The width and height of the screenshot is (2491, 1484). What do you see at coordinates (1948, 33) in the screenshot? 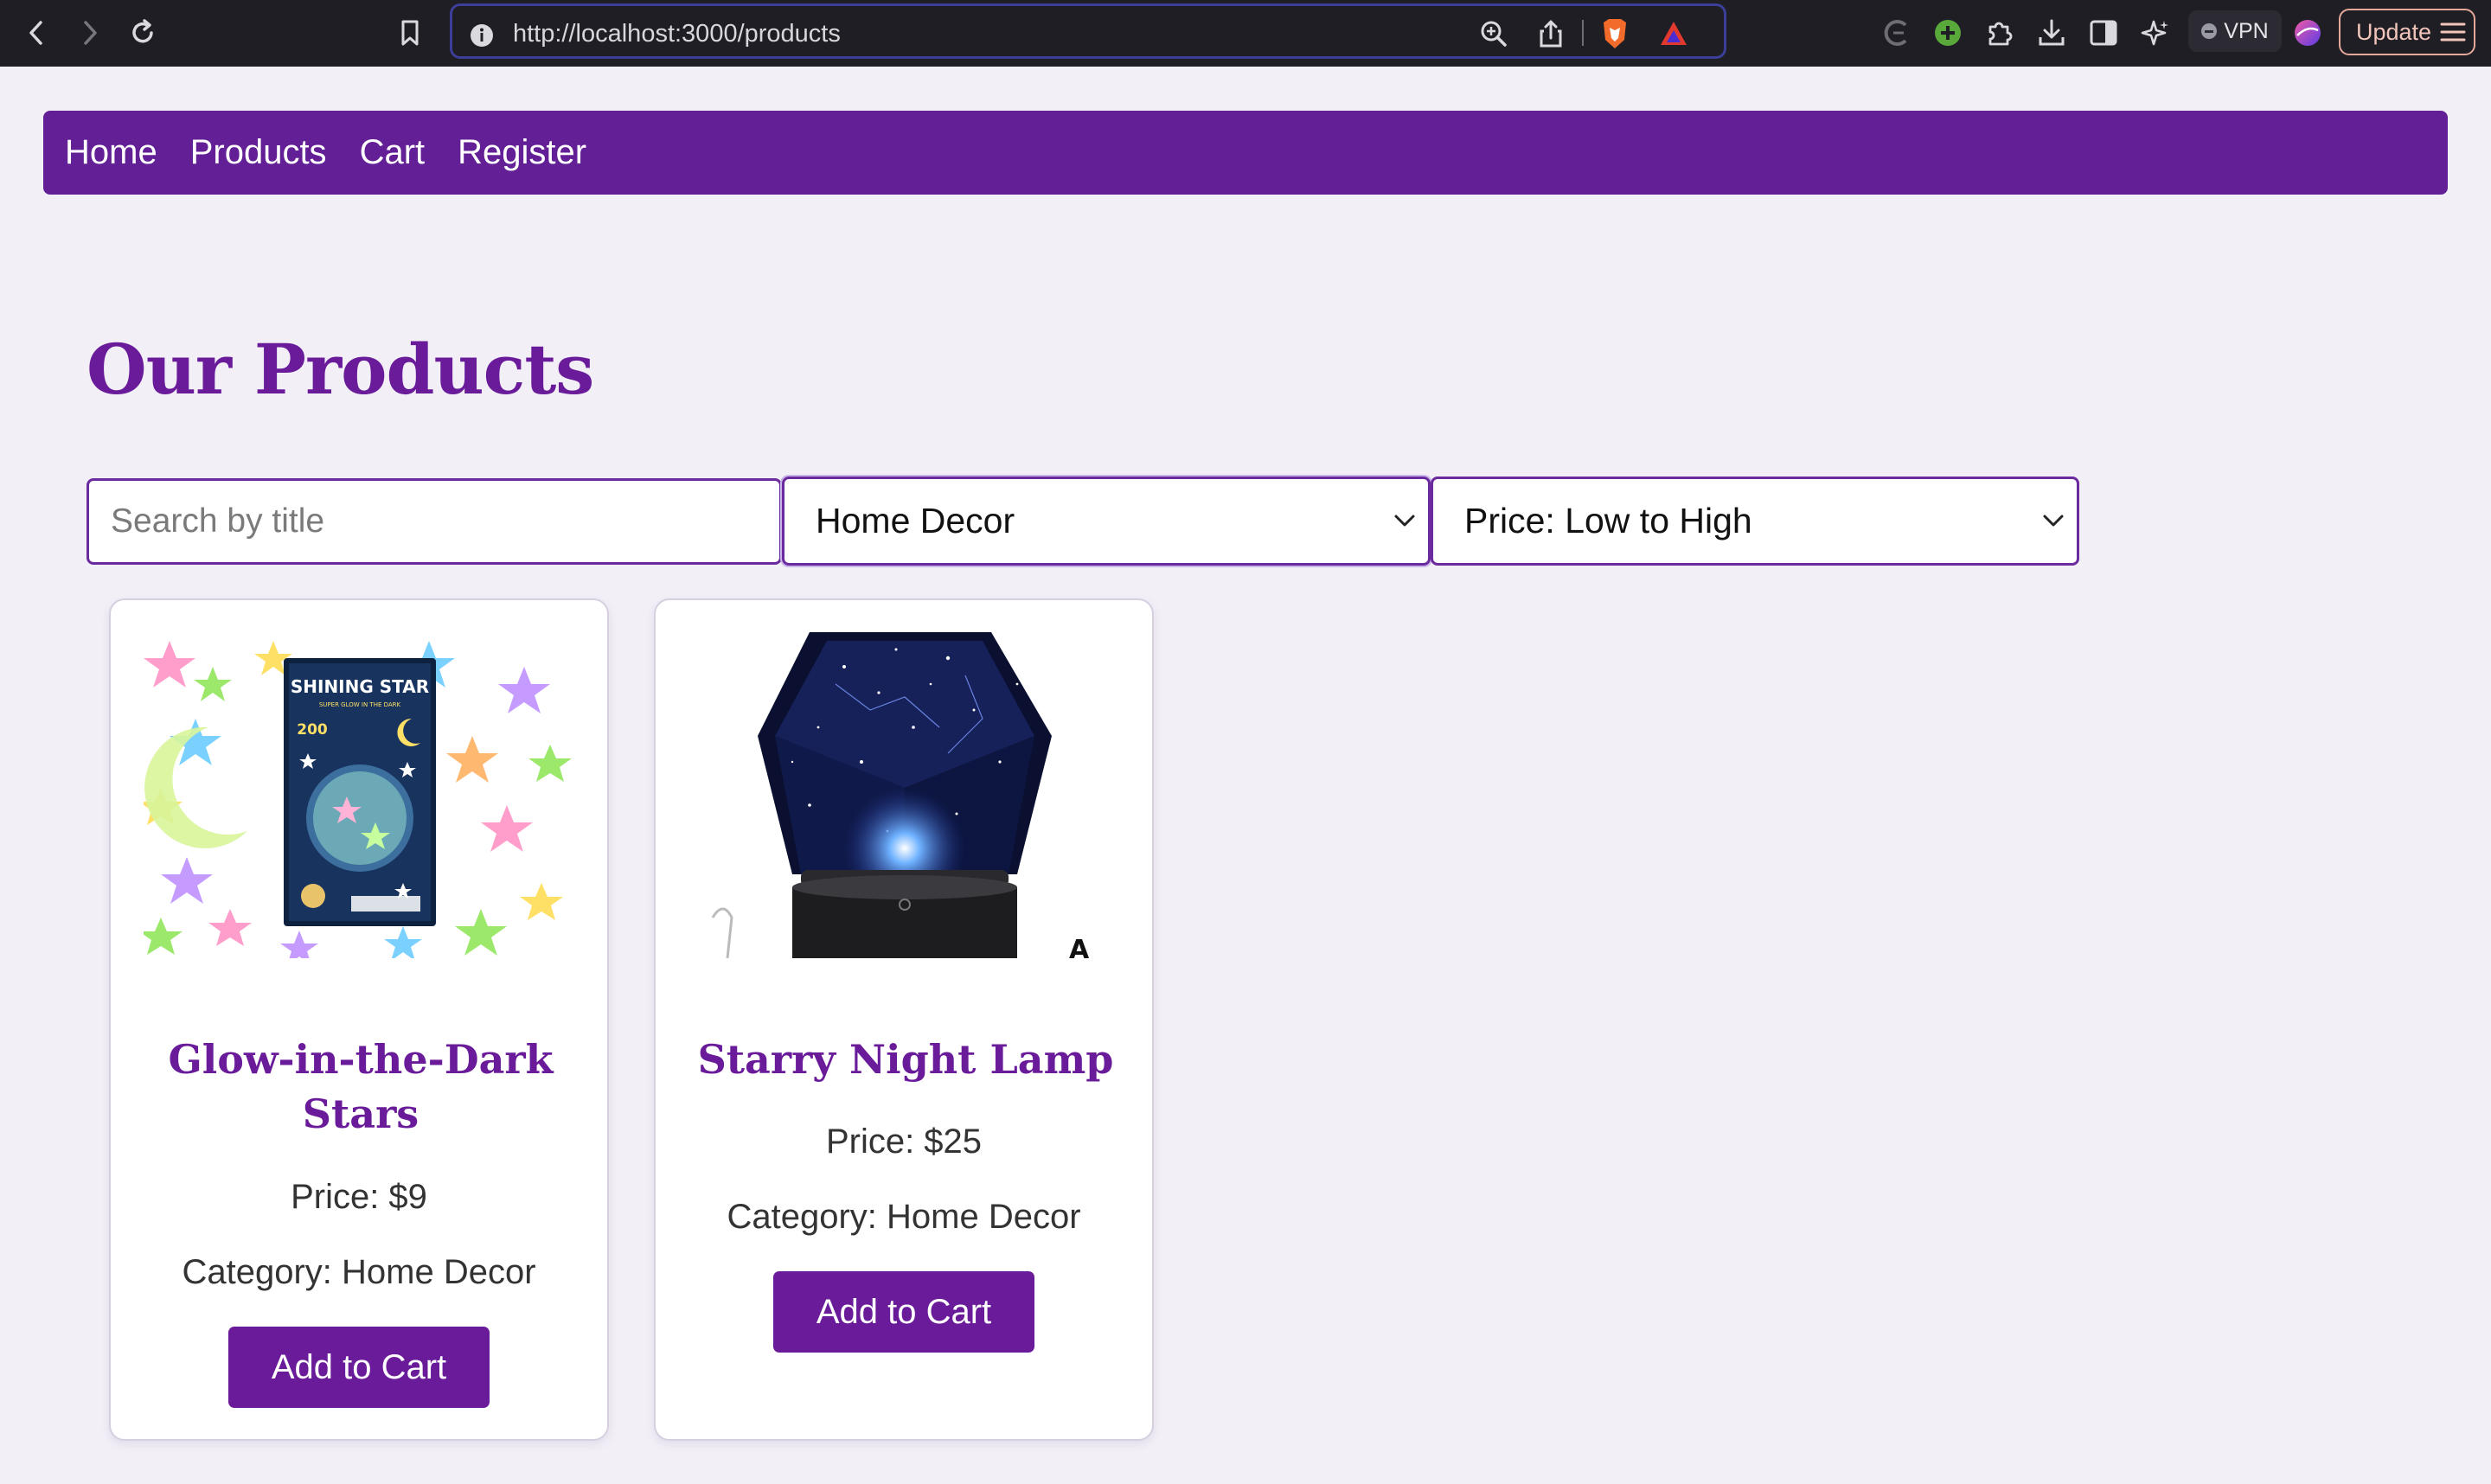
I see `extension-add-icon` at bounding box center [1948, 33].